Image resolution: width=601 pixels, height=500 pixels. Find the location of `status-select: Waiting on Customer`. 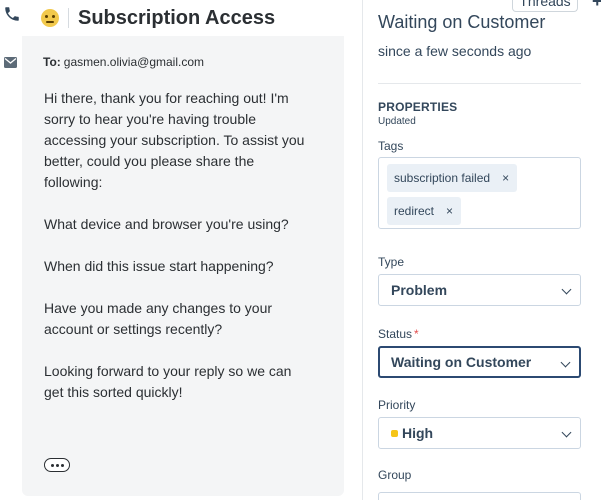

status-select: Waiting on Customer is located at coordinates (479, 362).